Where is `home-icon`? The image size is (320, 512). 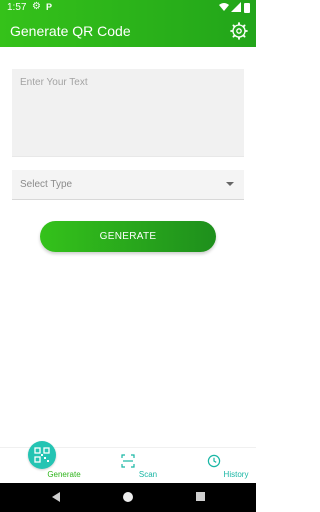 home-icon is located at coordinates (128, 497).